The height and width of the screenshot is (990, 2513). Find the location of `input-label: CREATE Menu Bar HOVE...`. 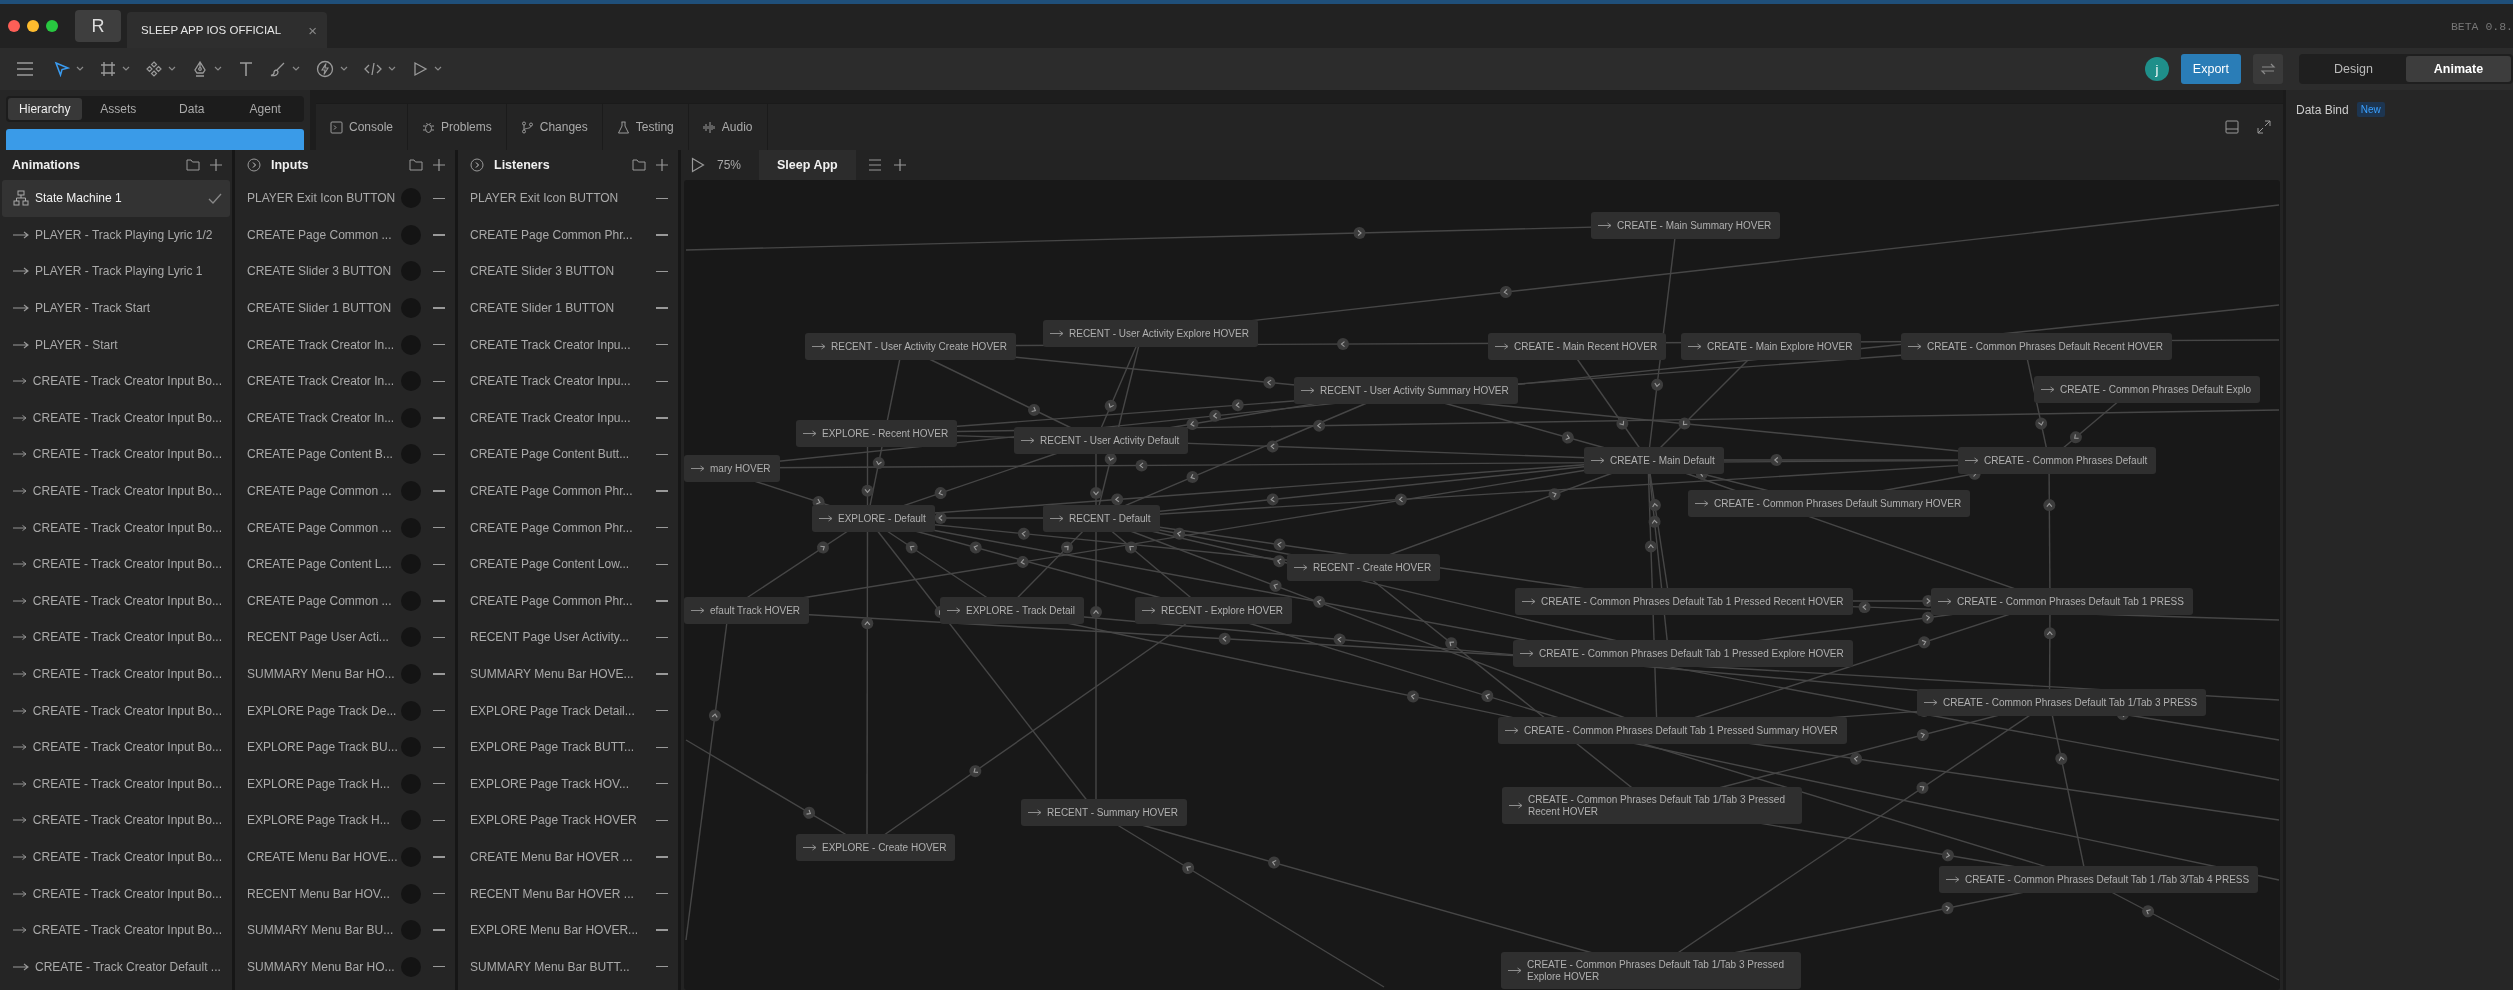

input-label: CREATE Menu Bar HOVE... is located at coordinates (324, 857).